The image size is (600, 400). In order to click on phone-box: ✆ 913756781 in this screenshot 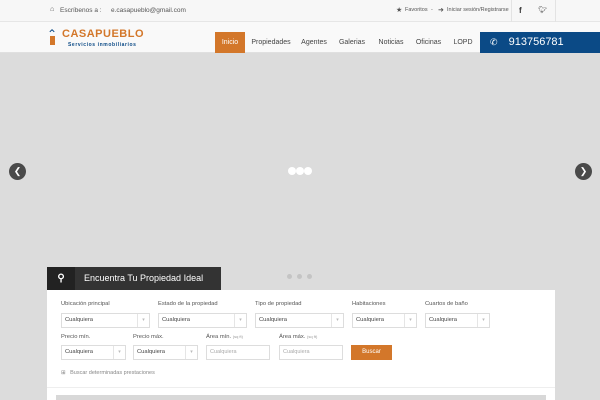, I will do `click(540, 42)`.